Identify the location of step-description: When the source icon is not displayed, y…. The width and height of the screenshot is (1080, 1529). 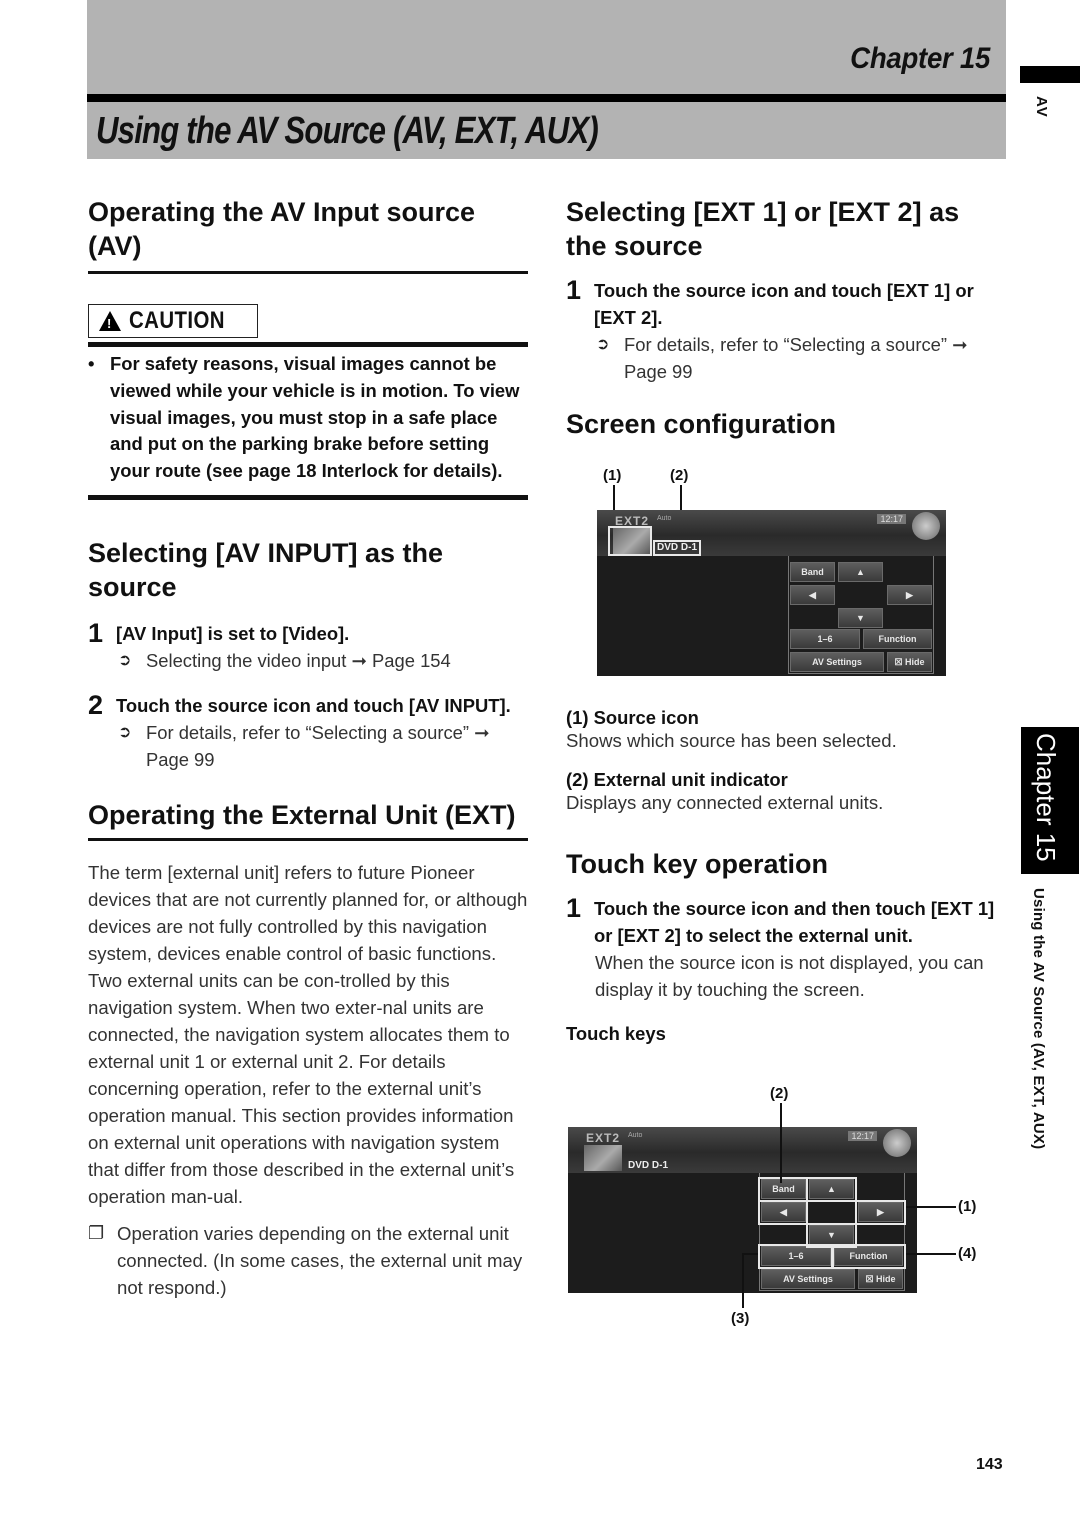
(789, 976).